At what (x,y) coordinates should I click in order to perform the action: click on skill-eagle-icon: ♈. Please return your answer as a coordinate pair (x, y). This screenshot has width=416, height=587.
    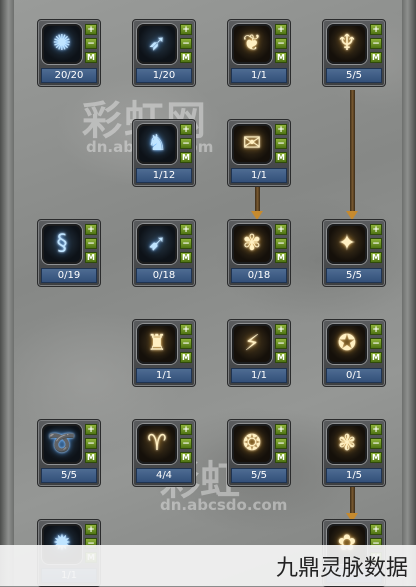
    Looking at the image, I should click on (157, 444).